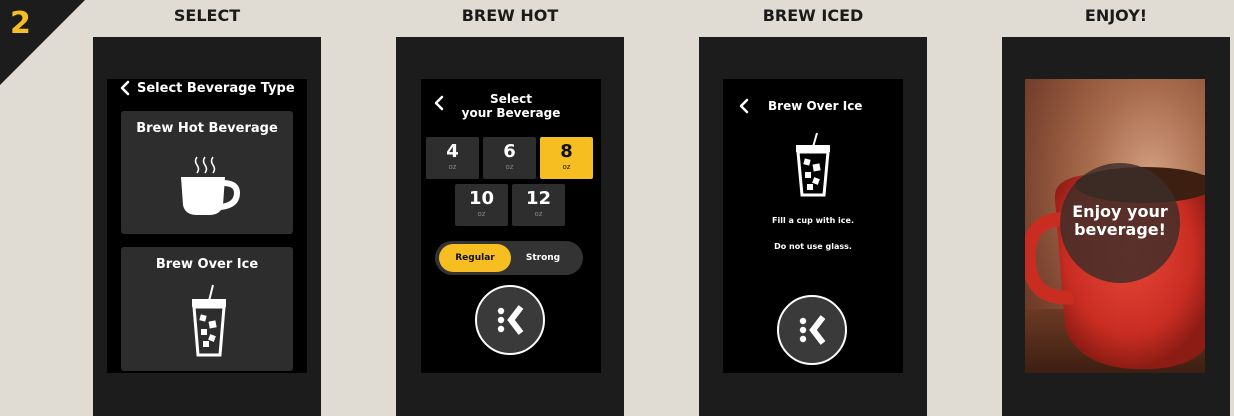 This screenshot has width=1234, height=416. What do you see at coordinates (813, 246) in the screenshot?
I see `instruction-no-glass: Do not use glass.` at bounding box center [813, 246].